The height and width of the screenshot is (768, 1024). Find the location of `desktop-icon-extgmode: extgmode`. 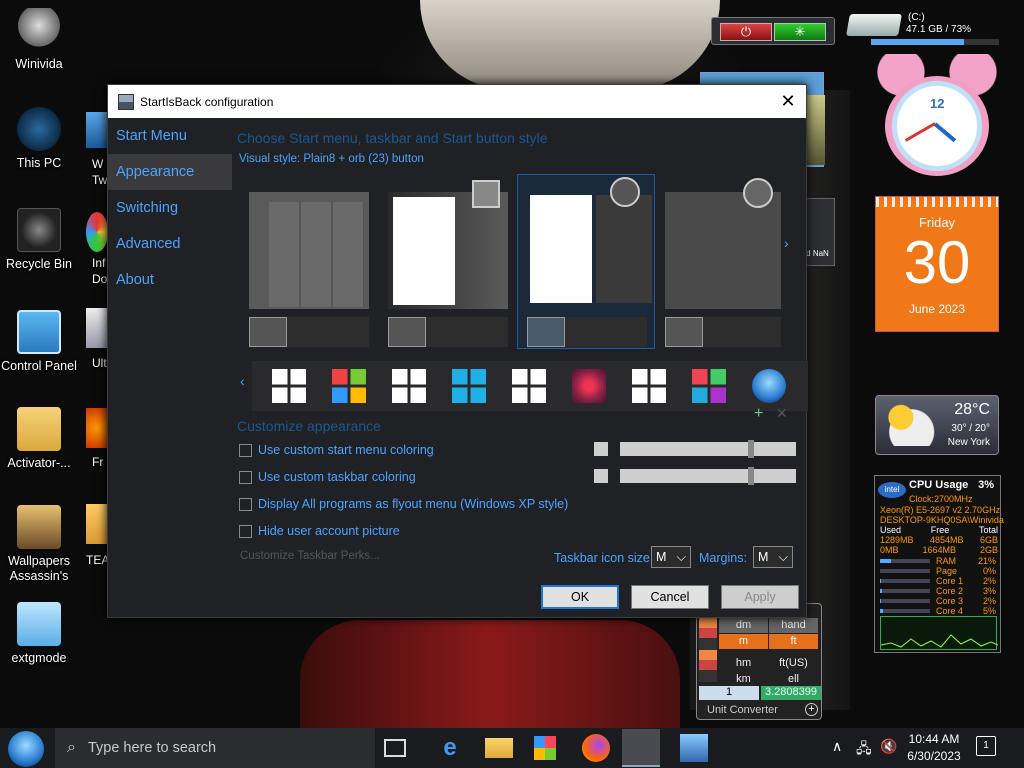

desktop-icon-extgmode: extgmode is located at coordinates (39, 634).